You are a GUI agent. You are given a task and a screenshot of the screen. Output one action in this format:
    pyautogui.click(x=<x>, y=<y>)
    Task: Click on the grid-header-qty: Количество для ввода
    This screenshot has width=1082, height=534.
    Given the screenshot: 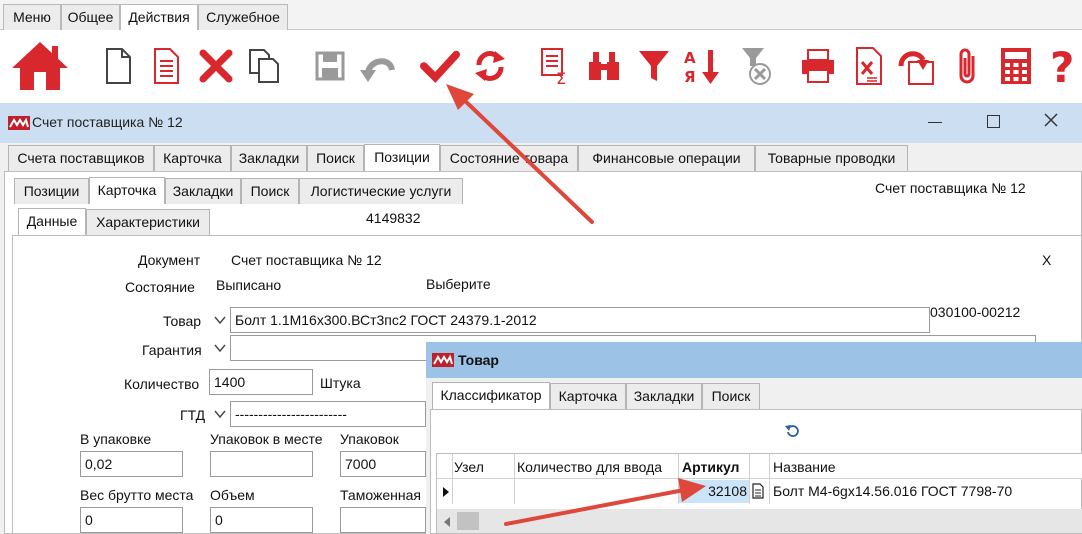 What is the action you would take?
    pyautogui.click(x=589, y=467)
    